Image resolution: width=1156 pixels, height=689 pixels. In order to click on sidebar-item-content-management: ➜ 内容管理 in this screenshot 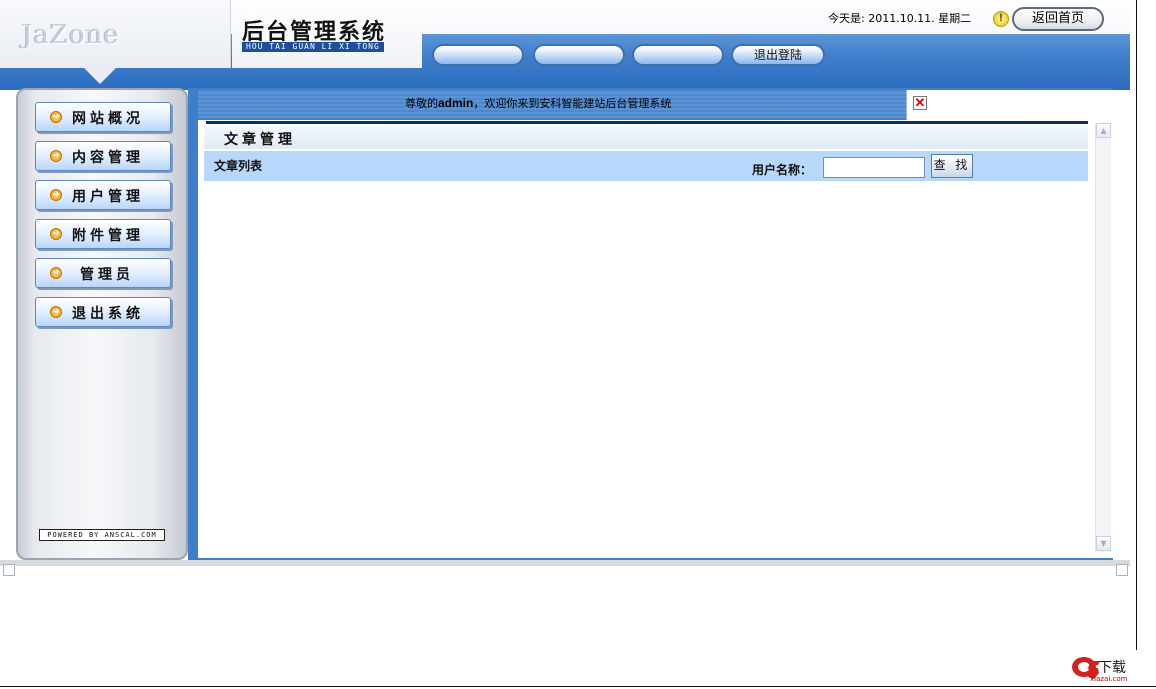, I will do `click(103, 156)`.